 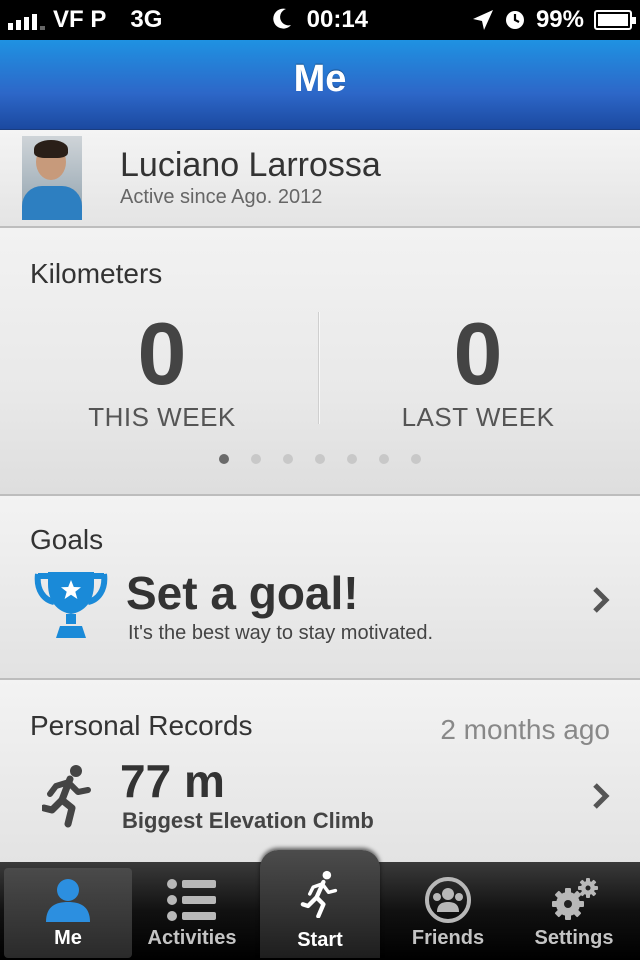 I want to click on tab-activities: Activities, so click(x=192, y=913).